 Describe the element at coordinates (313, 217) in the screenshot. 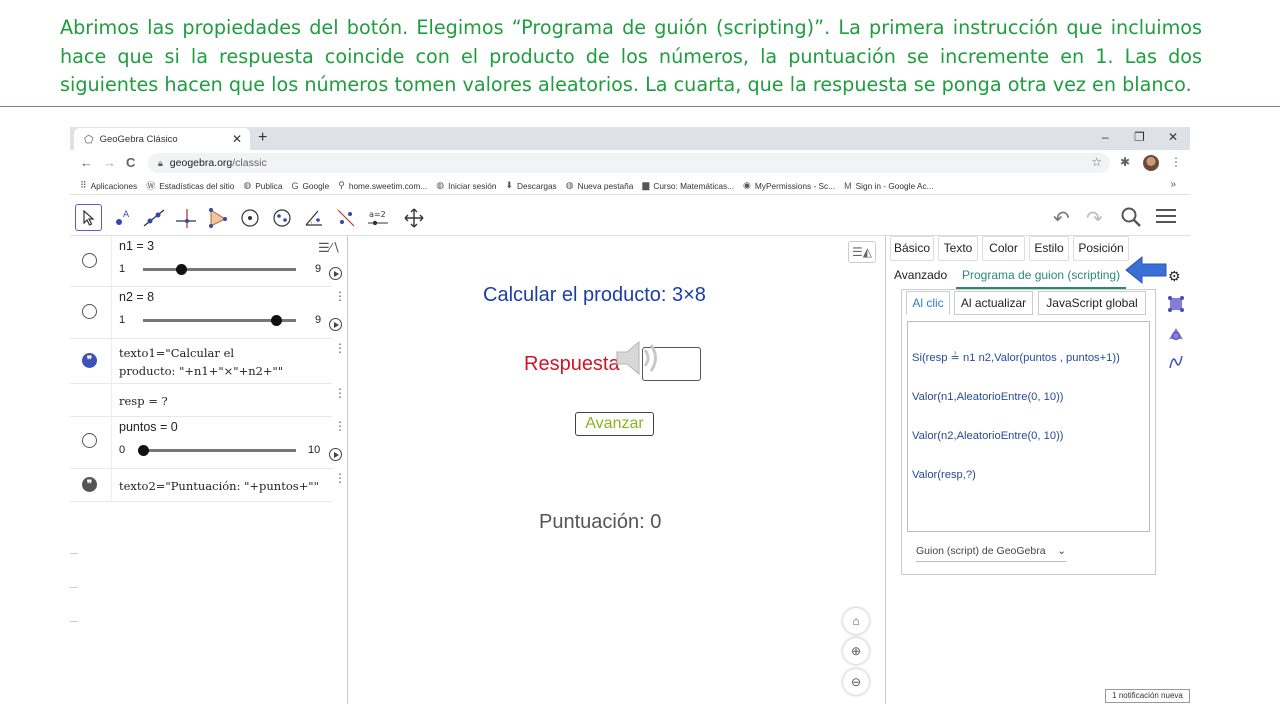

I see `angle-tool-icon` at that location.